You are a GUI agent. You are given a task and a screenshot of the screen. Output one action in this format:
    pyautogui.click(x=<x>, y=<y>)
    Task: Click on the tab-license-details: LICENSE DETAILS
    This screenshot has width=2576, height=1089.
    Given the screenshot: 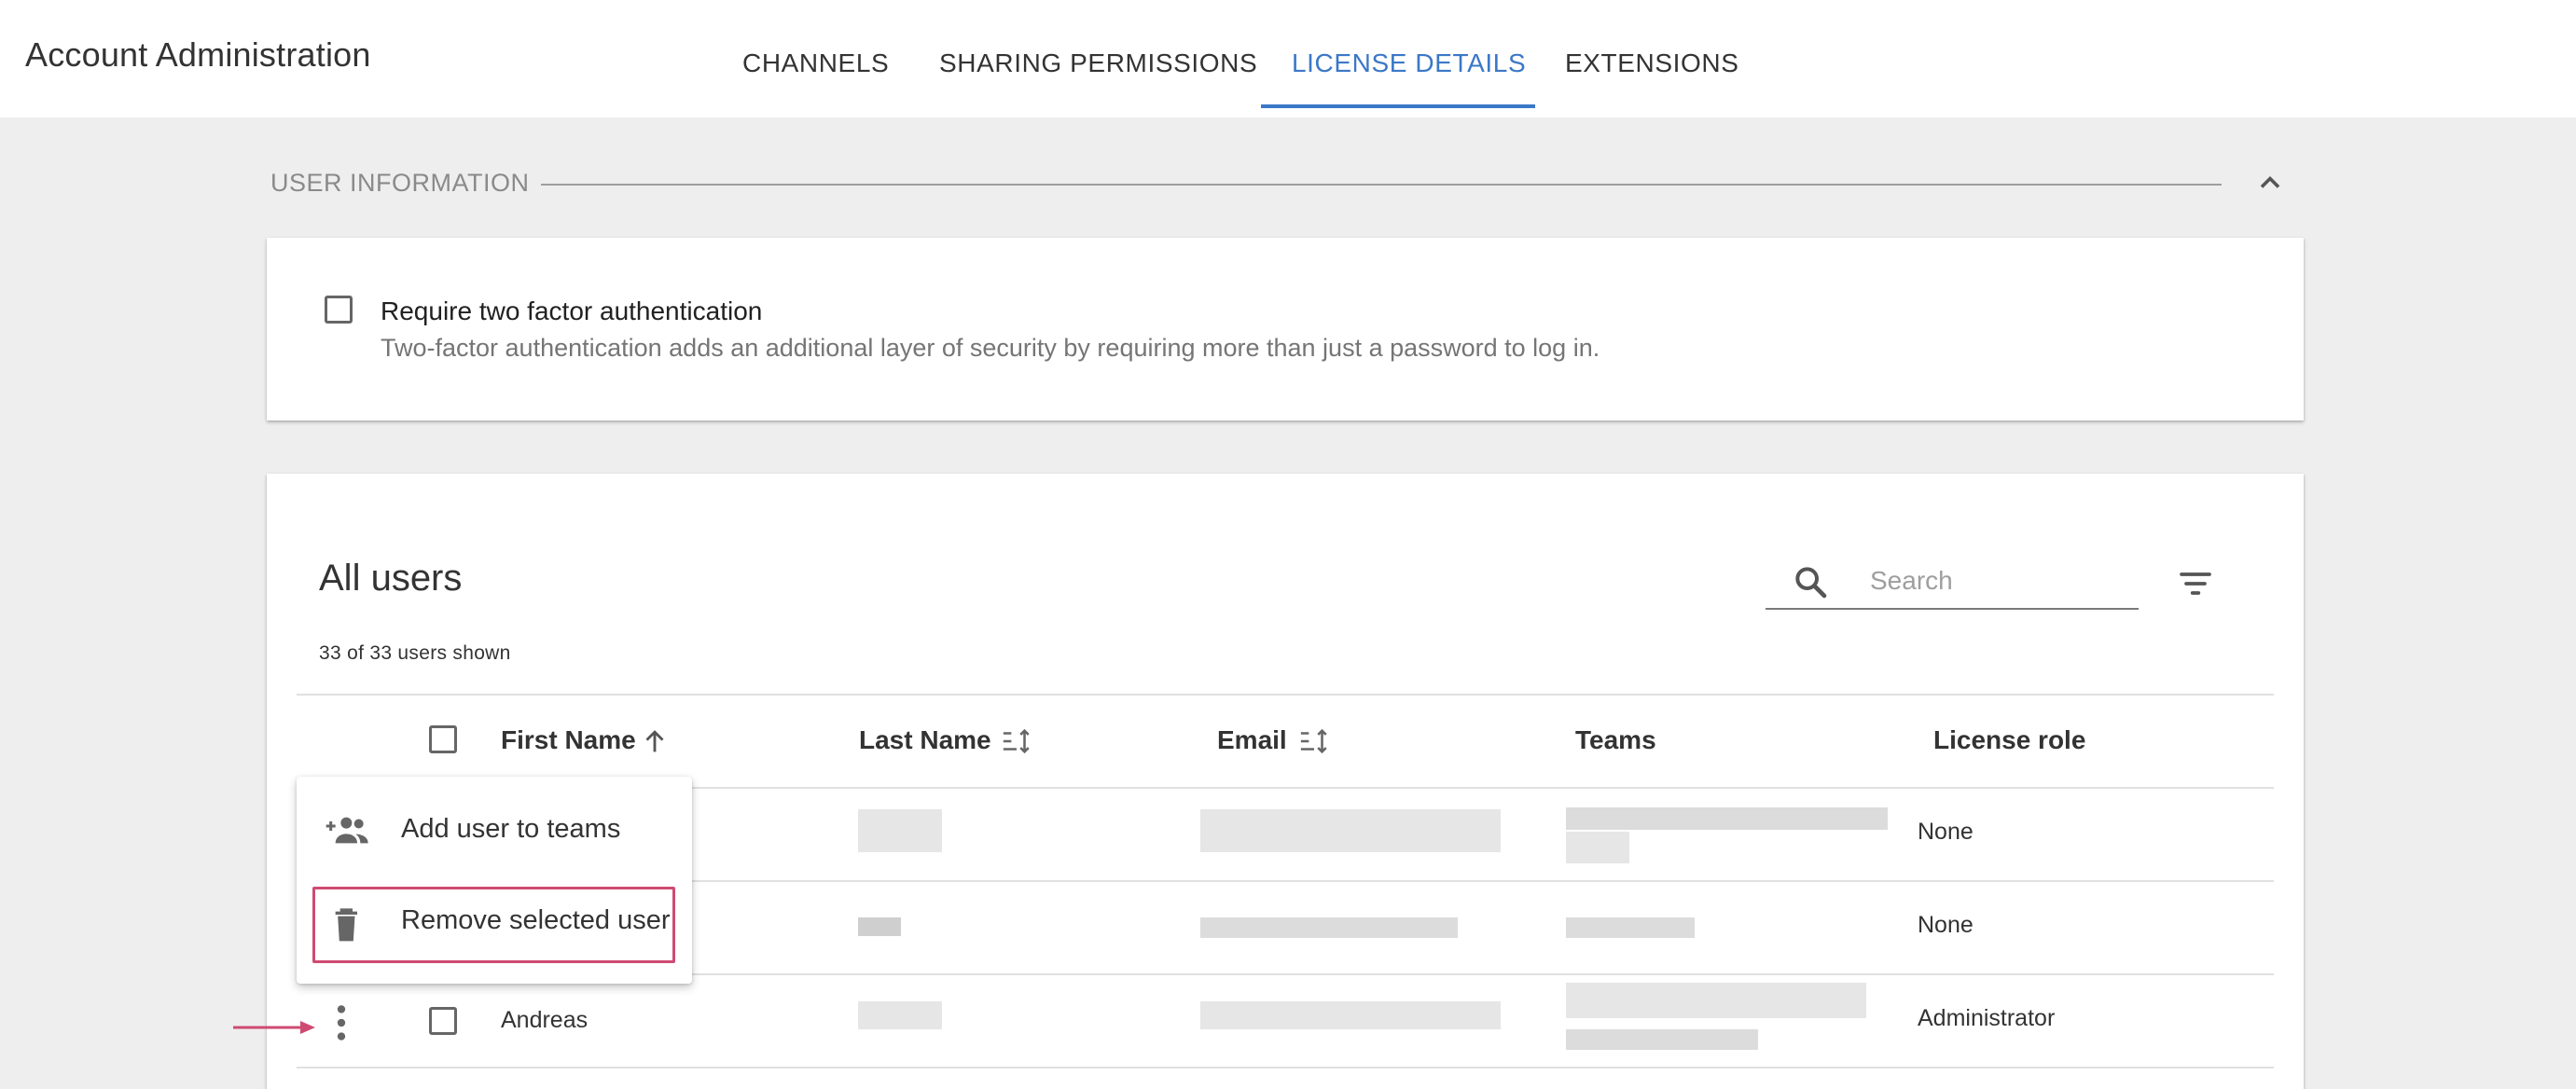 What is the action you would take?
    pyautogui.click(x=1409, y=63)
    